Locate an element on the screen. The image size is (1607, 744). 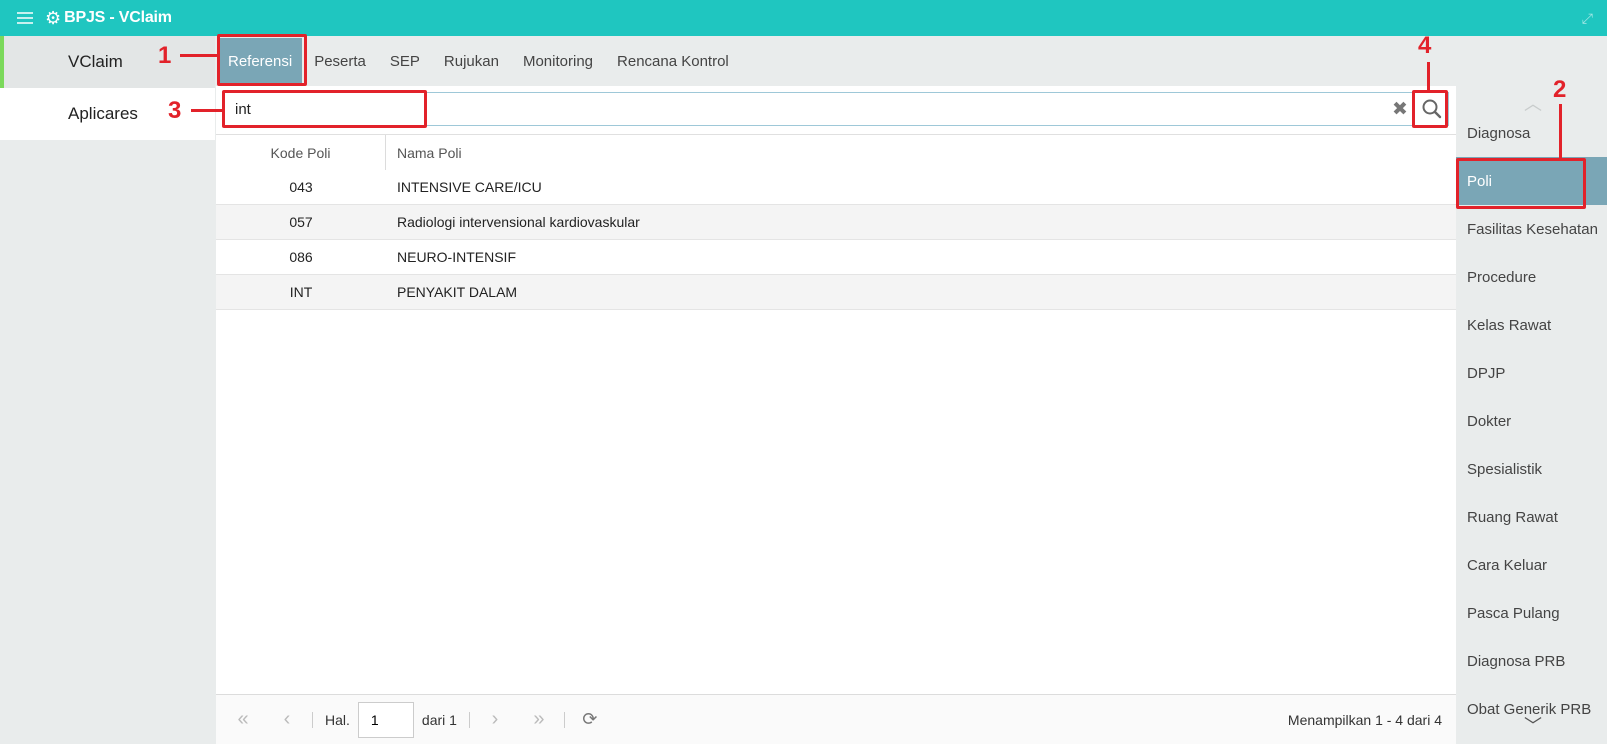
app-title: BPJS - VClaim is located at coordinates (118, 17).